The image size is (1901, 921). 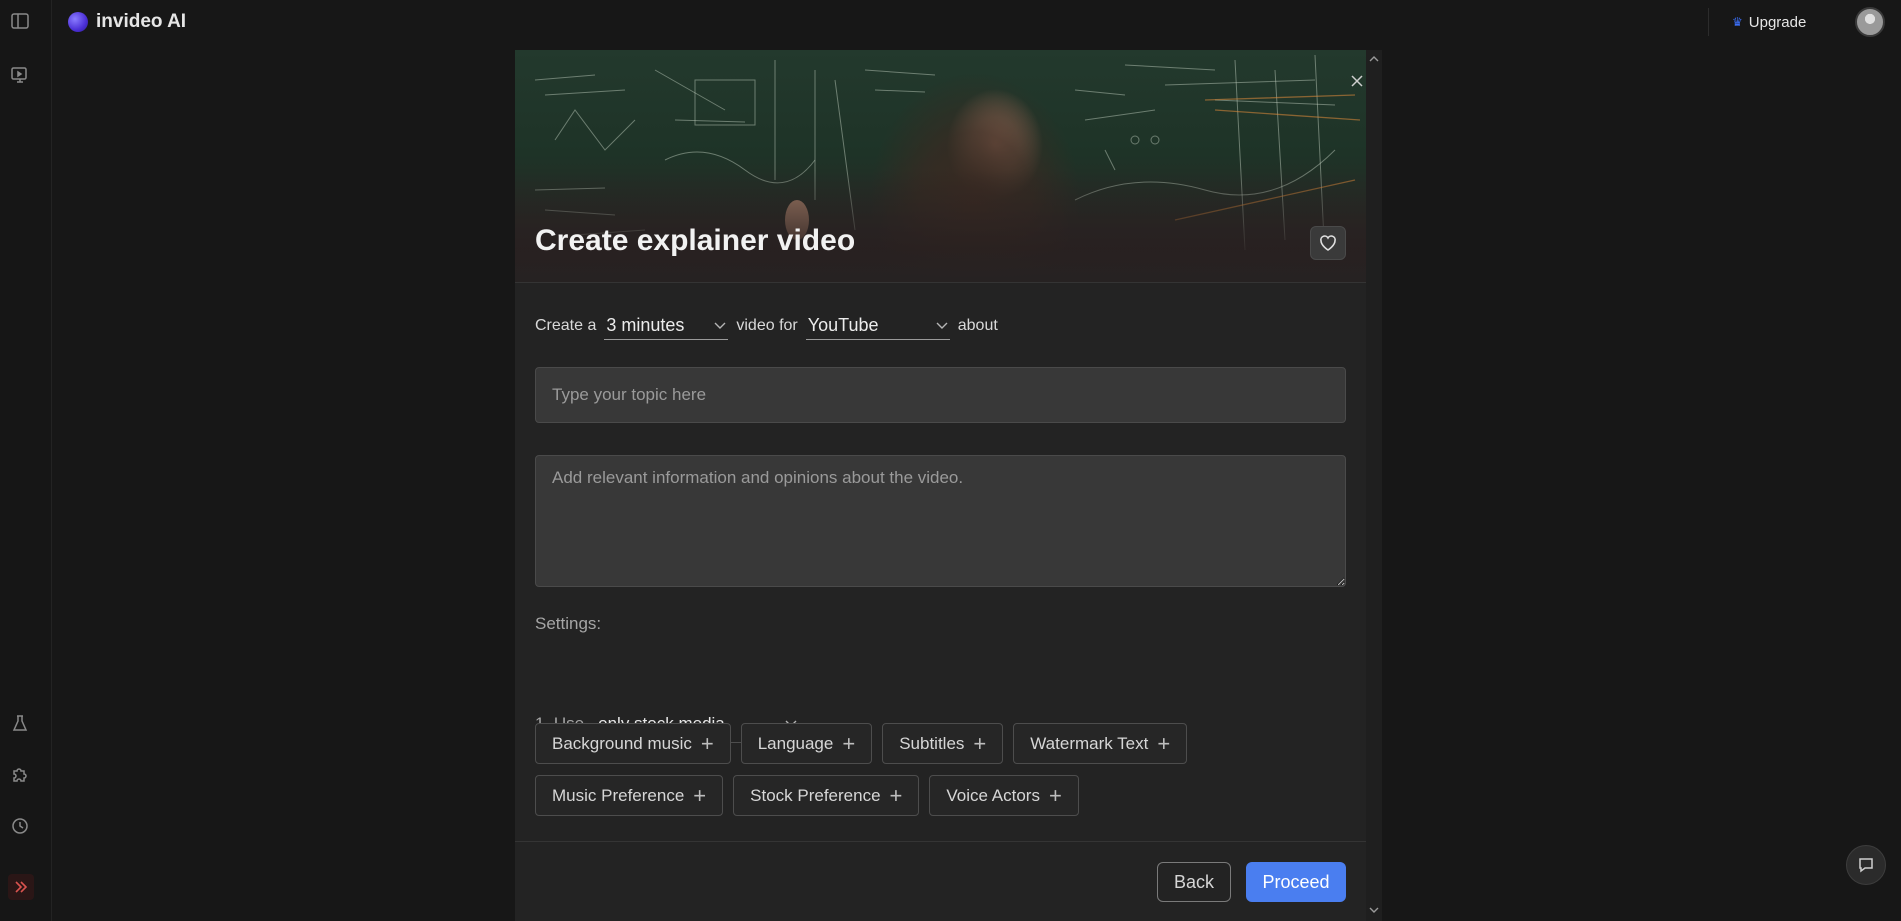 I want to click on chip-label: Background music, so click(x=622, y=743).